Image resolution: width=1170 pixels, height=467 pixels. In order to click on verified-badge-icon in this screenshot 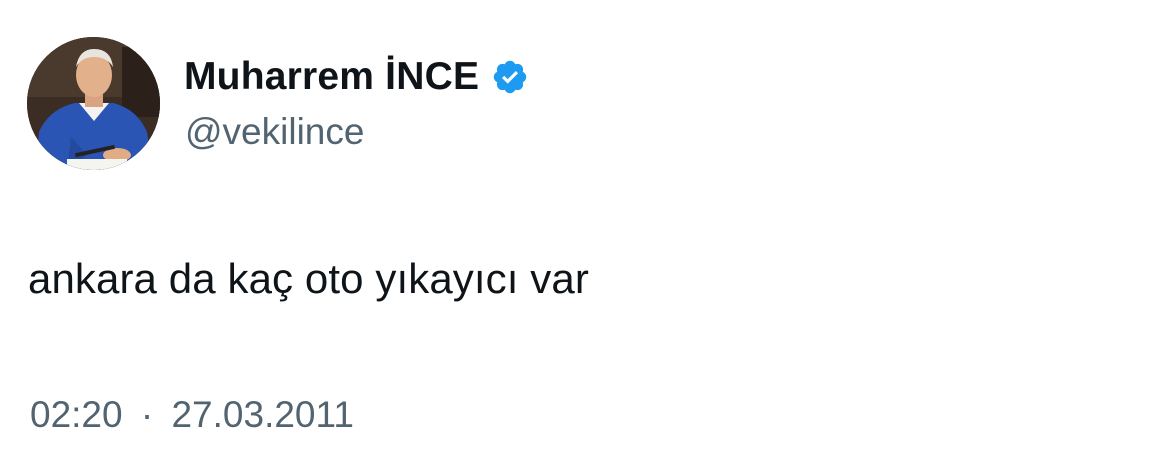, I will do `click(510, 77)`.